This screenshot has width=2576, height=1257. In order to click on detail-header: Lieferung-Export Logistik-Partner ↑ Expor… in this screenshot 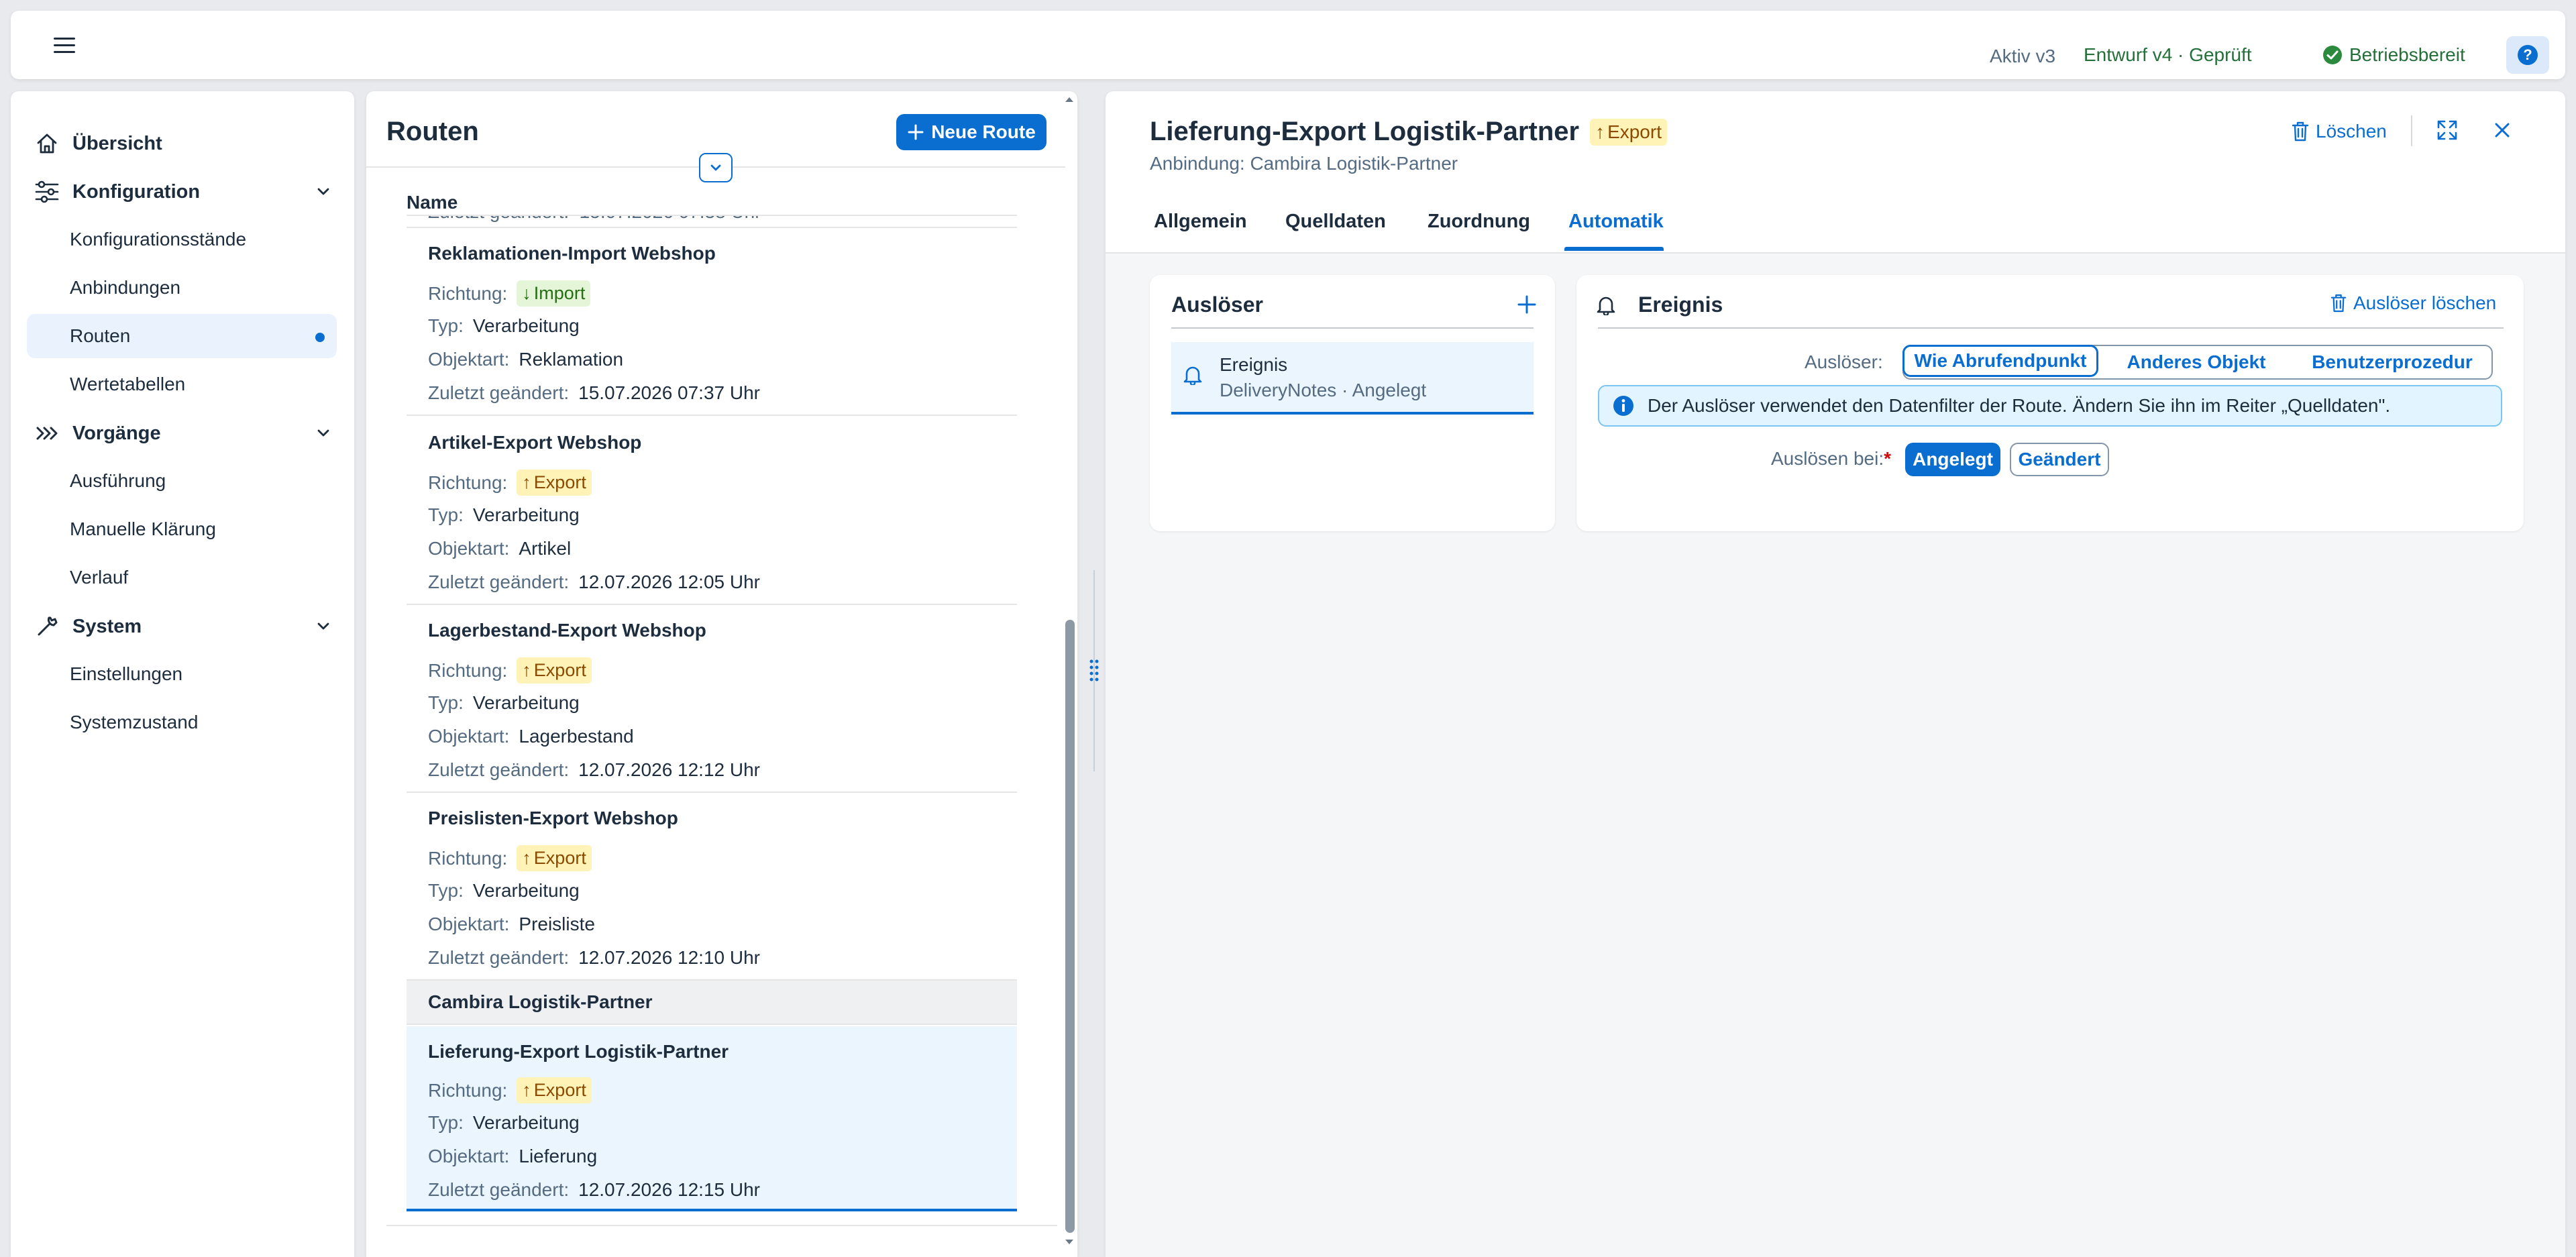, I will do `click(1835, 172)`.